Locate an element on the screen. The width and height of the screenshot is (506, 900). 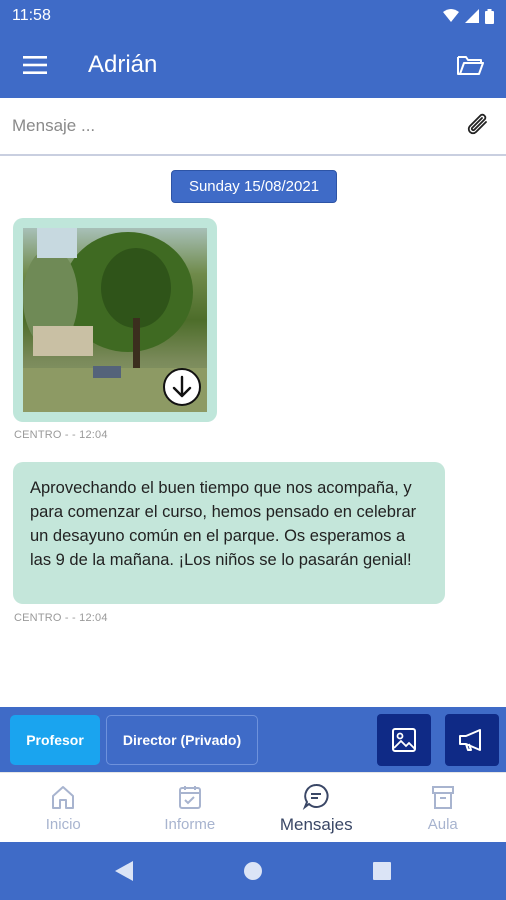
download-icon is located at coordinates (182, 387).